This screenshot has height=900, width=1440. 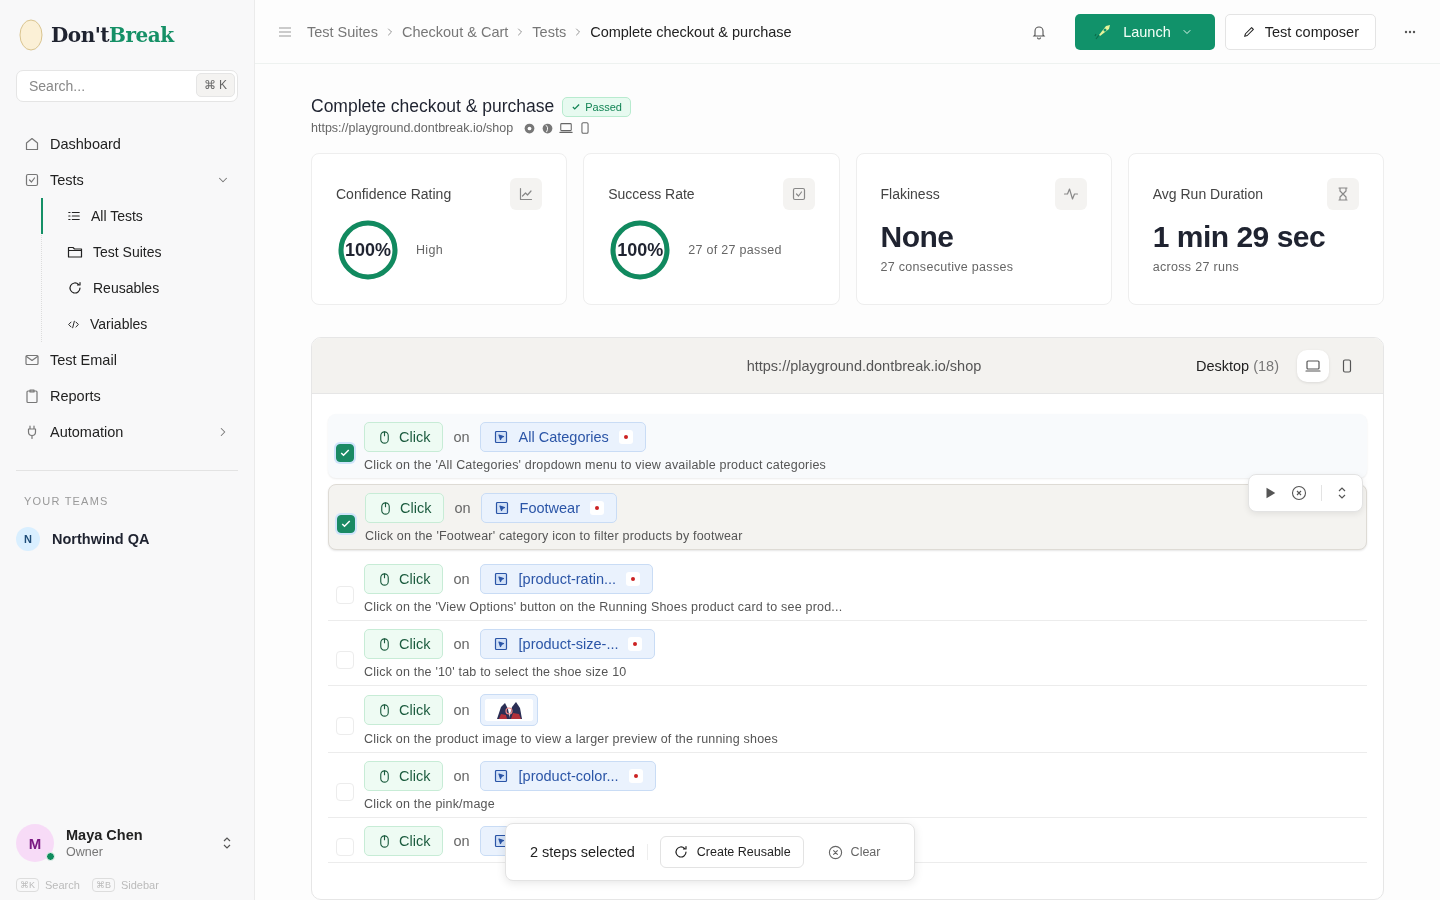 What do you see at coordinates (691, 31) in the screenshot?
I see `breadcrumb: Complete checkout & purchase` at bounding box center [691, 31].